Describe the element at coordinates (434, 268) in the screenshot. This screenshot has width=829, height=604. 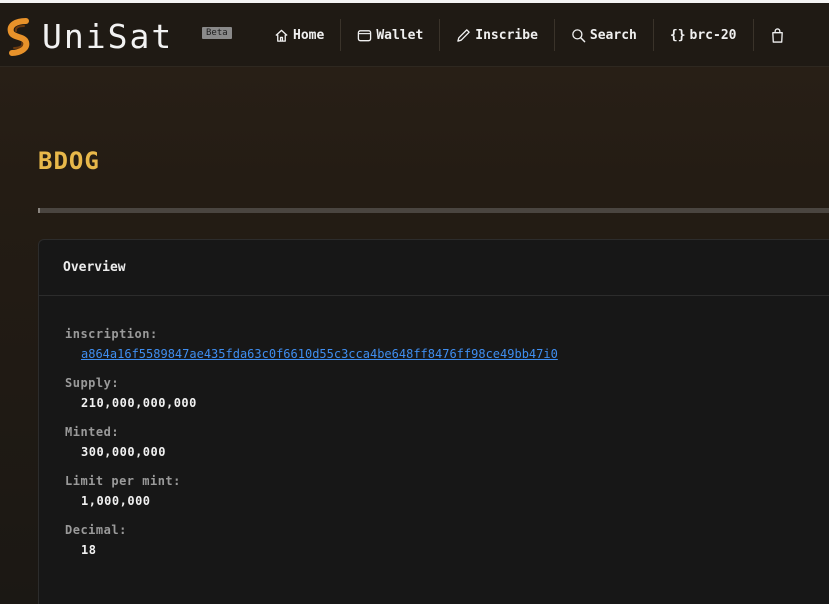
I see `overview-heading: Overview` at that location.